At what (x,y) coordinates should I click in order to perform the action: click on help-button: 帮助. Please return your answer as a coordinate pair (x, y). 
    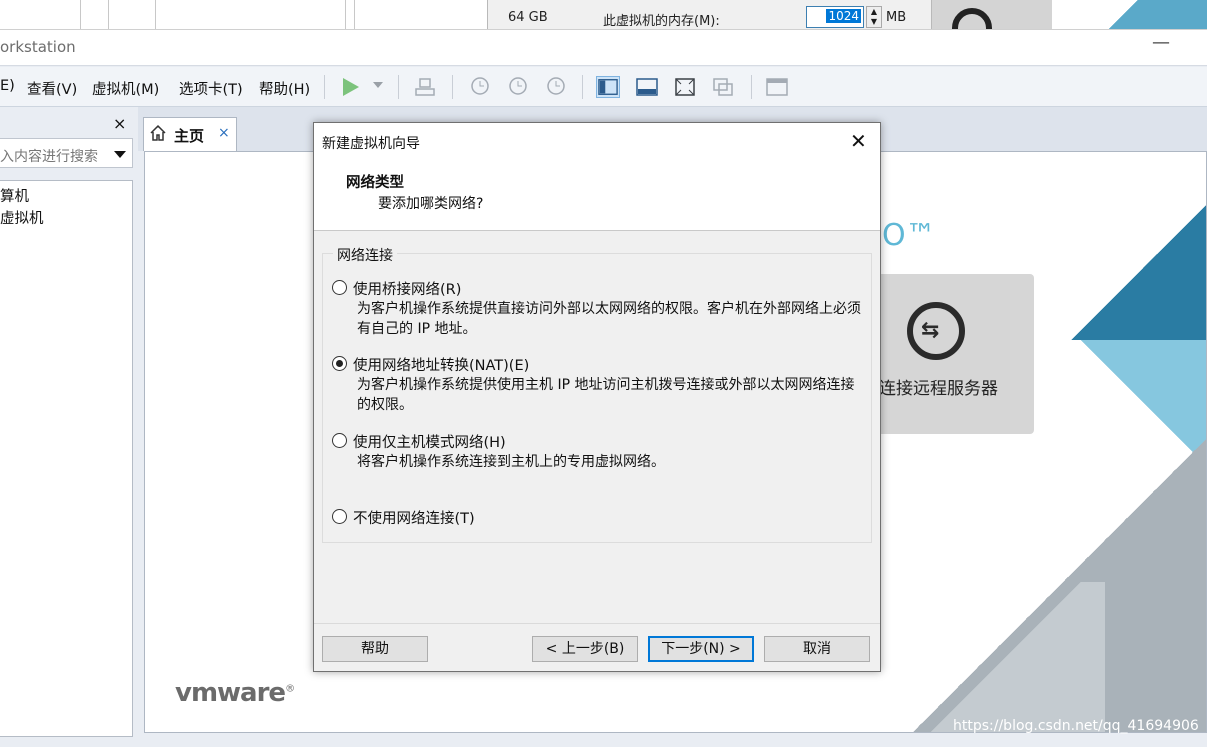
    Looking at the image, I should click on (375, 649).